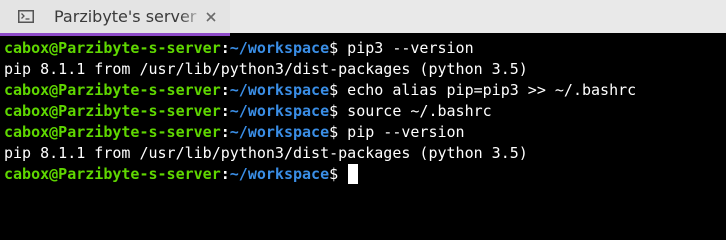 This screenshot has height=240, width=726. I want to click on command-text, so click(342, 174).